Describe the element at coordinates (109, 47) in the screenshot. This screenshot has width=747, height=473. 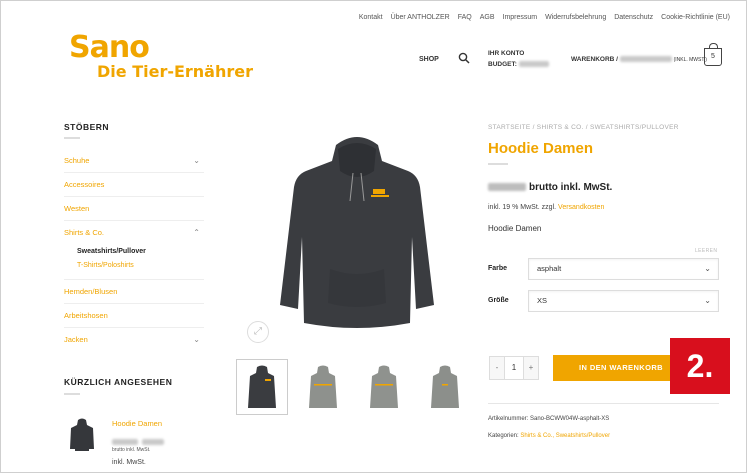
I see `logo-wordmark: Sano` at that location.